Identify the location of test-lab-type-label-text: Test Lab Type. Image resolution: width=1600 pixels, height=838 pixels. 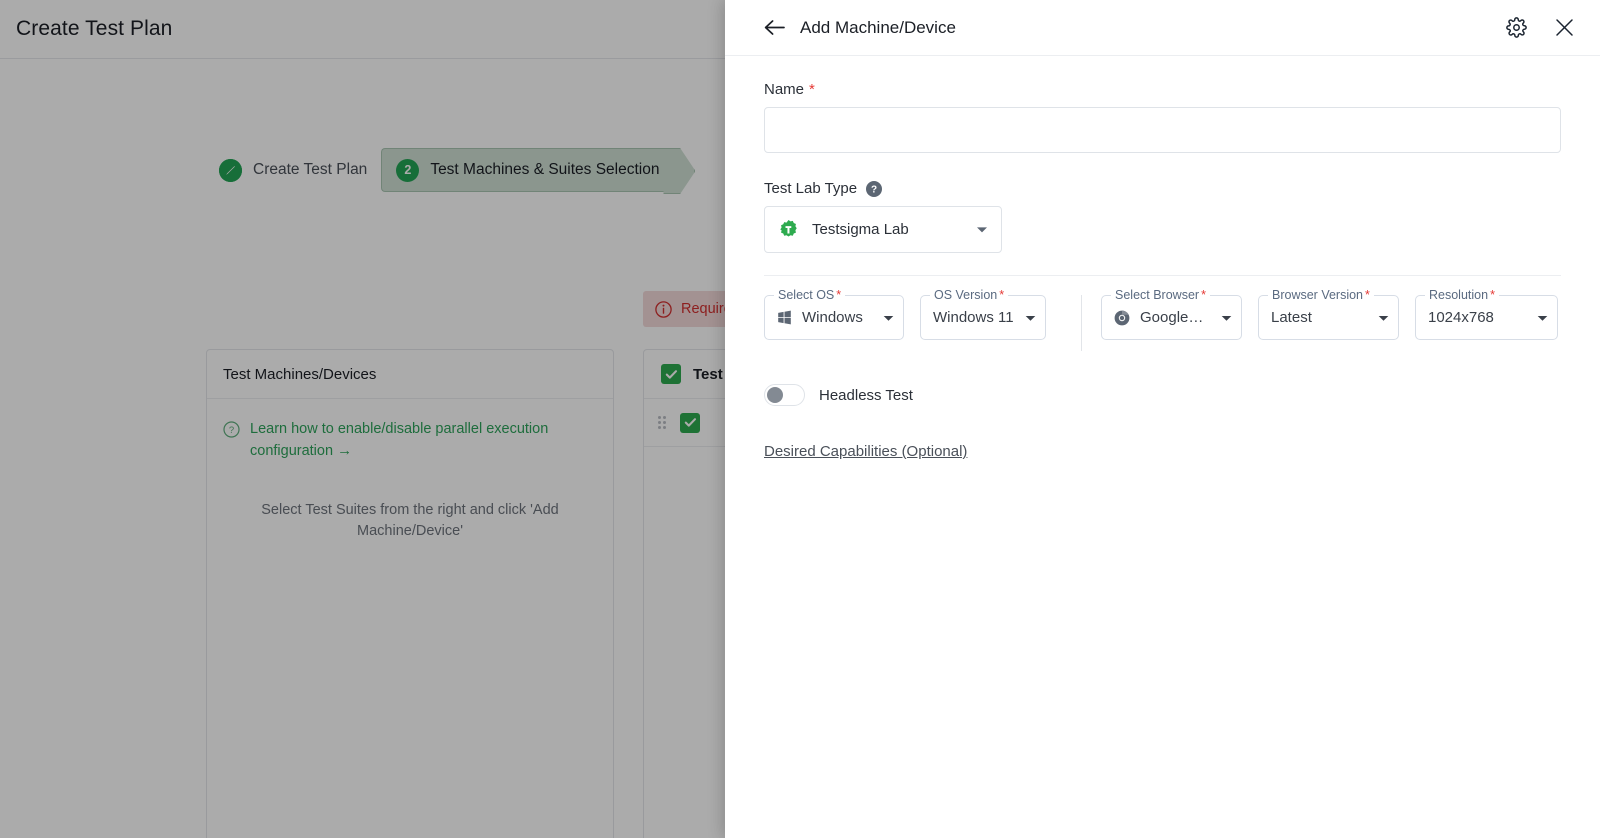
(811, 188).